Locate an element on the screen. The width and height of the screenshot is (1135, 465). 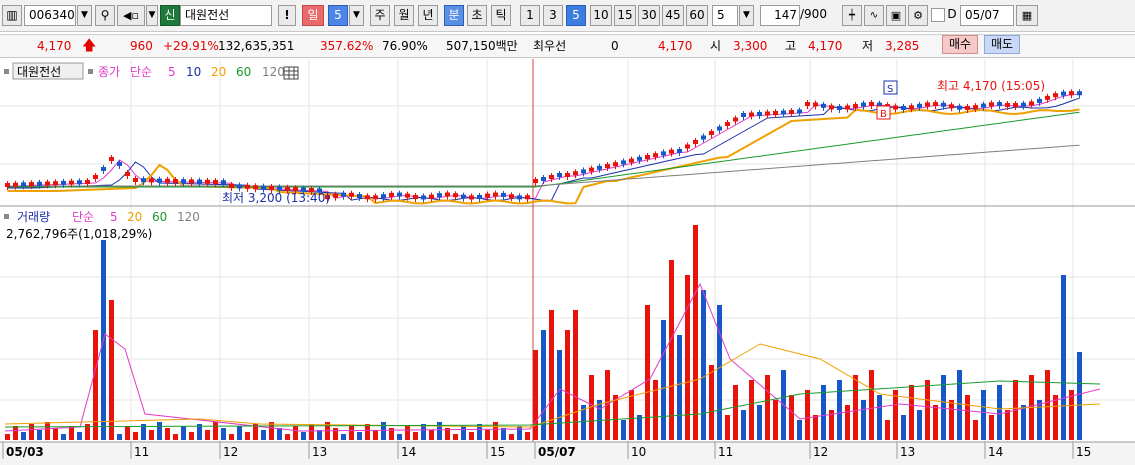
date-input: 05/07 is located at coordinates (987, 15).